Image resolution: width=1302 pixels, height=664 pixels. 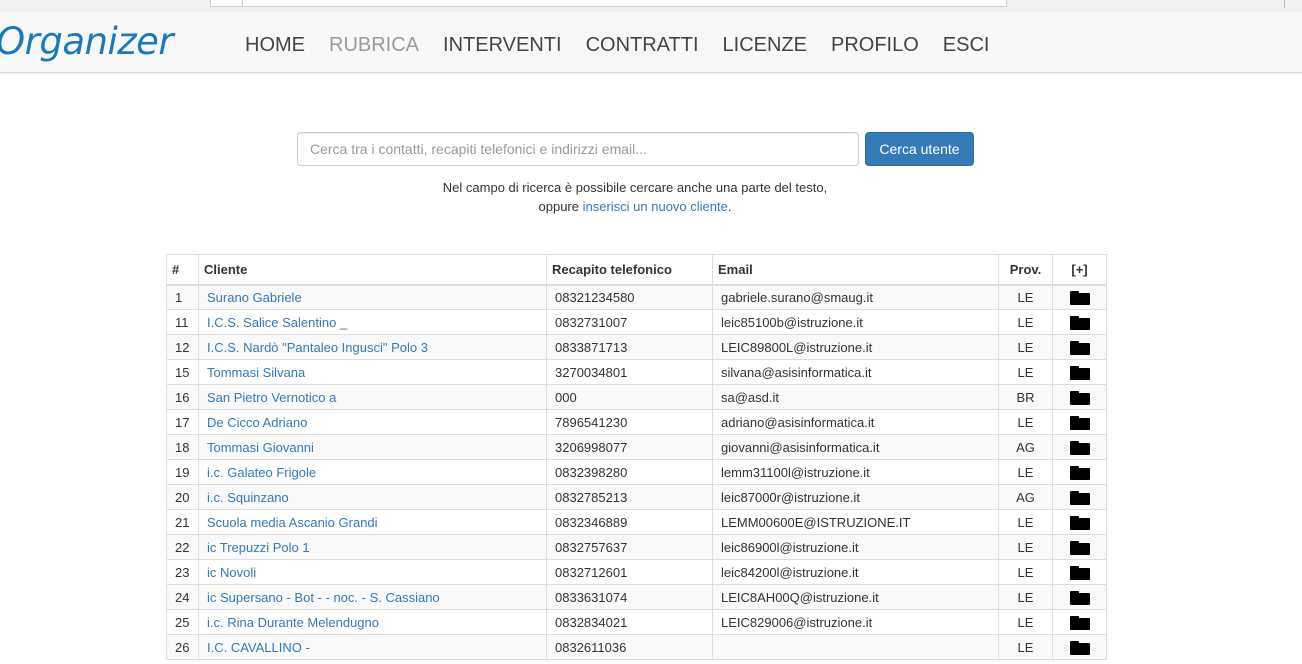 I want to click on address-bar-separator, so click(x=242, y=3).